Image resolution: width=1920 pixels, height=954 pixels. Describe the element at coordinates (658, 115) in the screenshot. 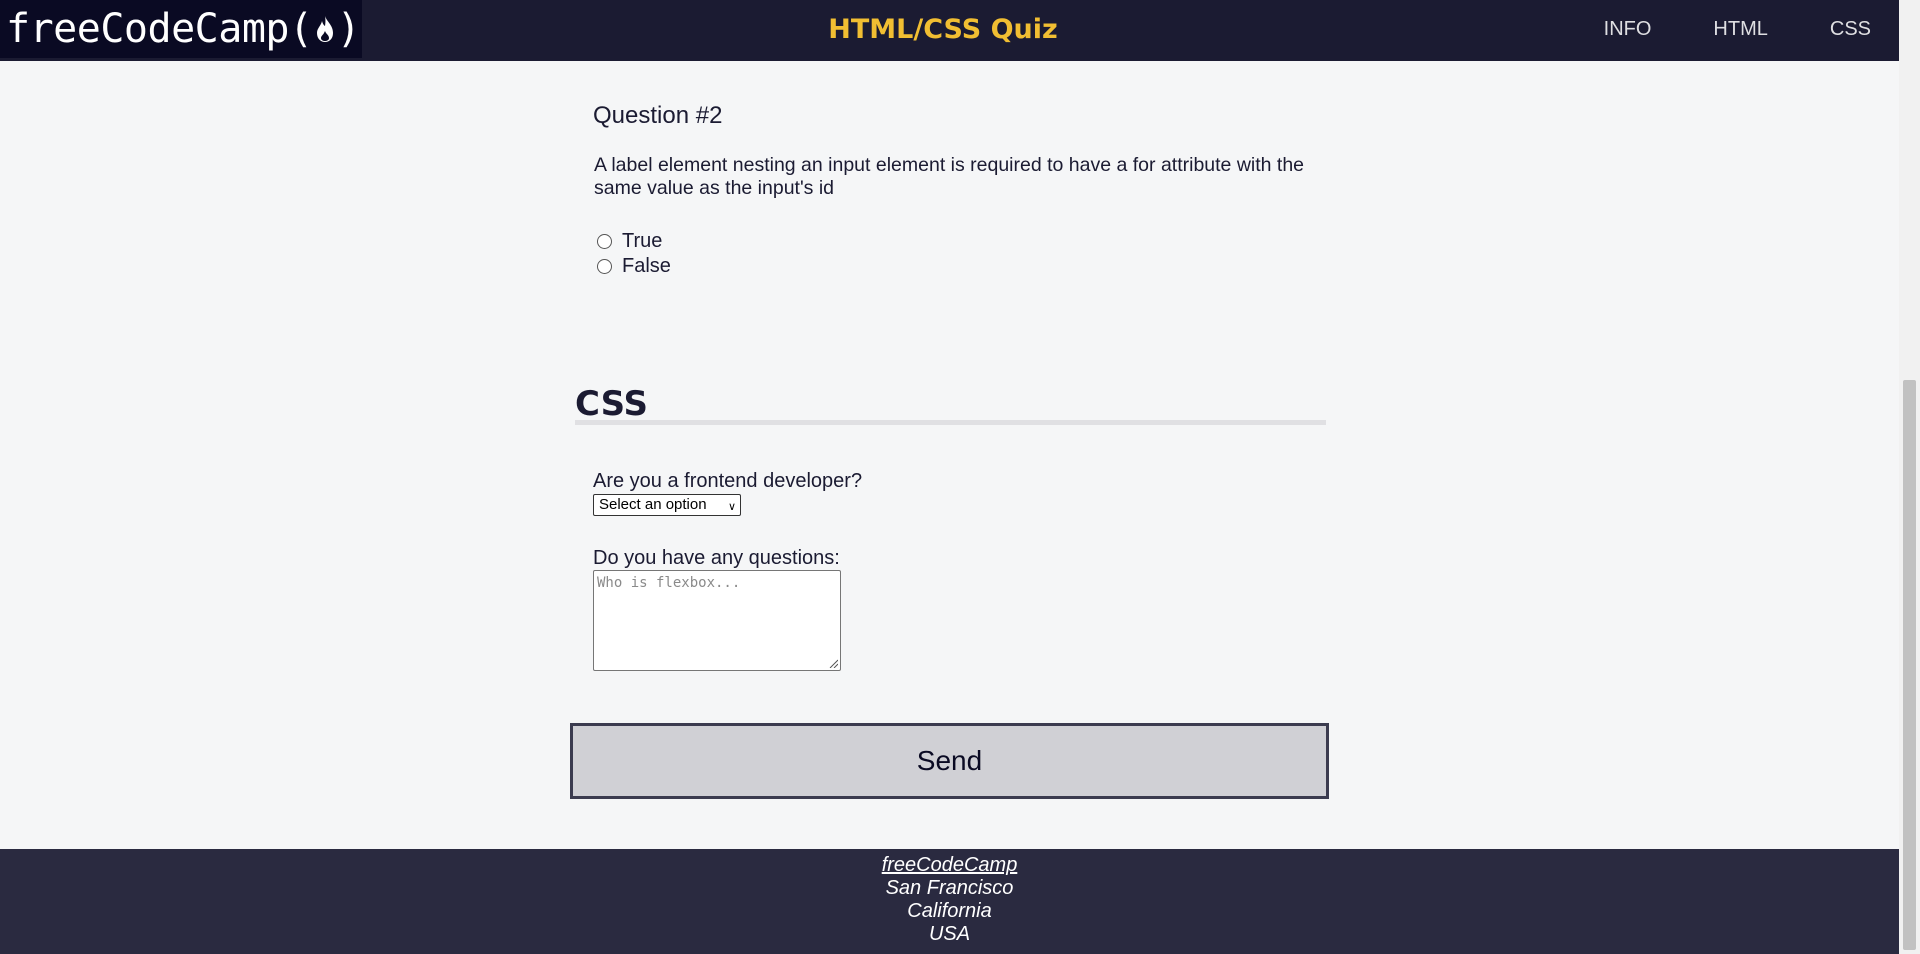

I see `question-title: Question #2` at that location.